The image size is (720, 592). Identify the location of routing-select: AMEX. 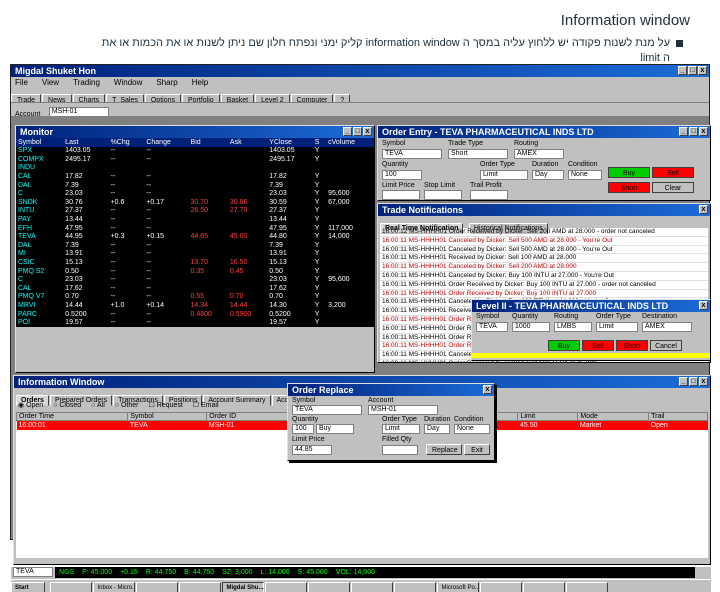
(539, 154).